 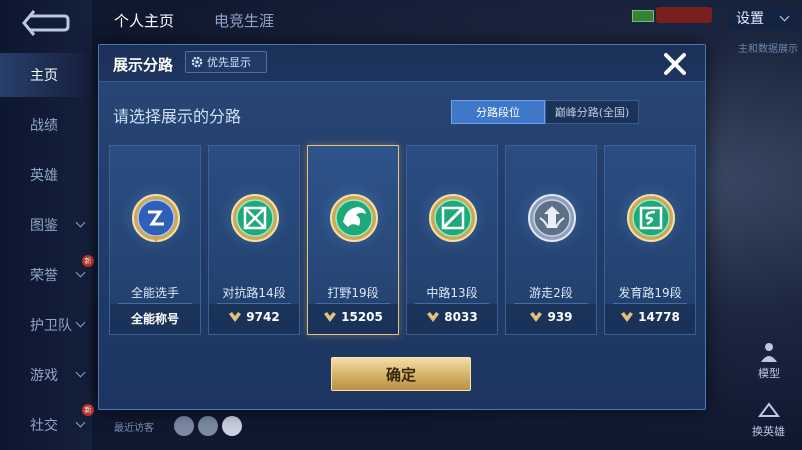 What do you see at coordinates (659, 317) in the screenshot?
I see `lane-value: 14778` at bounding box center [659, 317].